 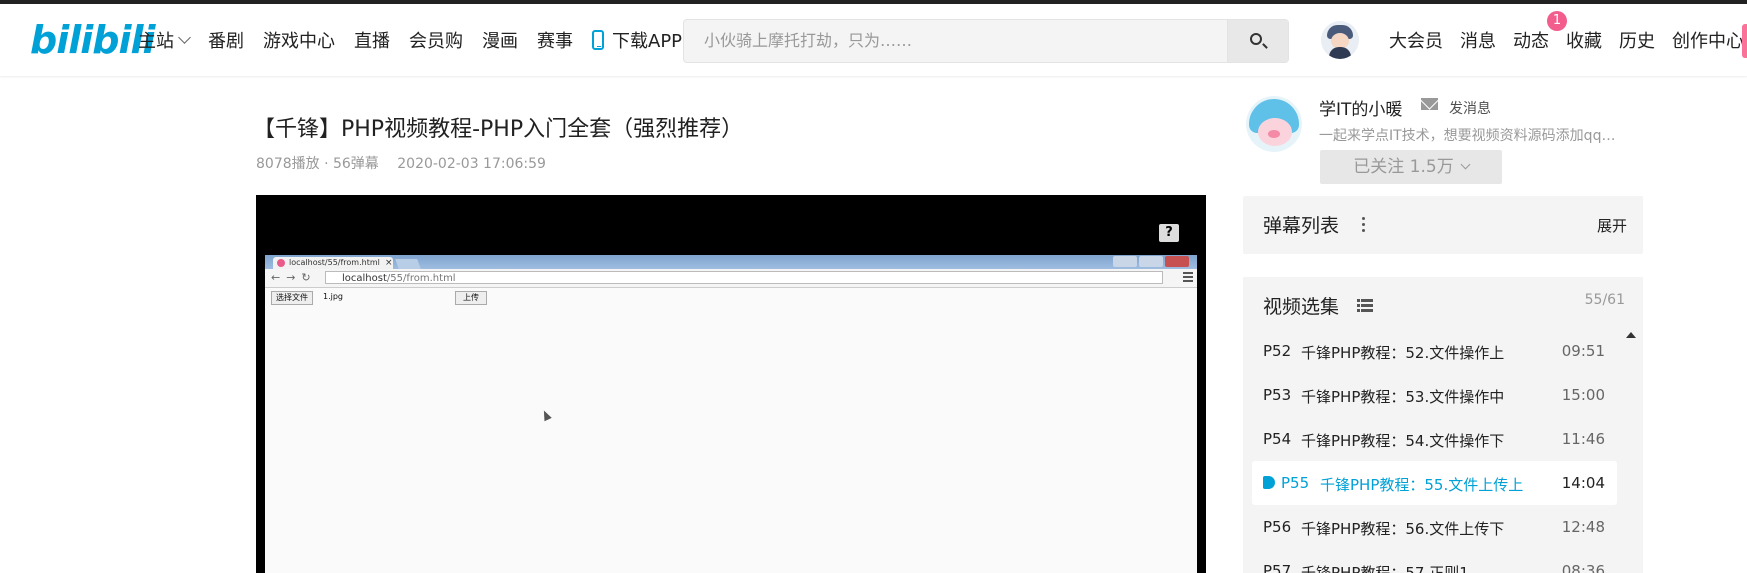 I want to click on search-icon, so click(x=1256, y=39).